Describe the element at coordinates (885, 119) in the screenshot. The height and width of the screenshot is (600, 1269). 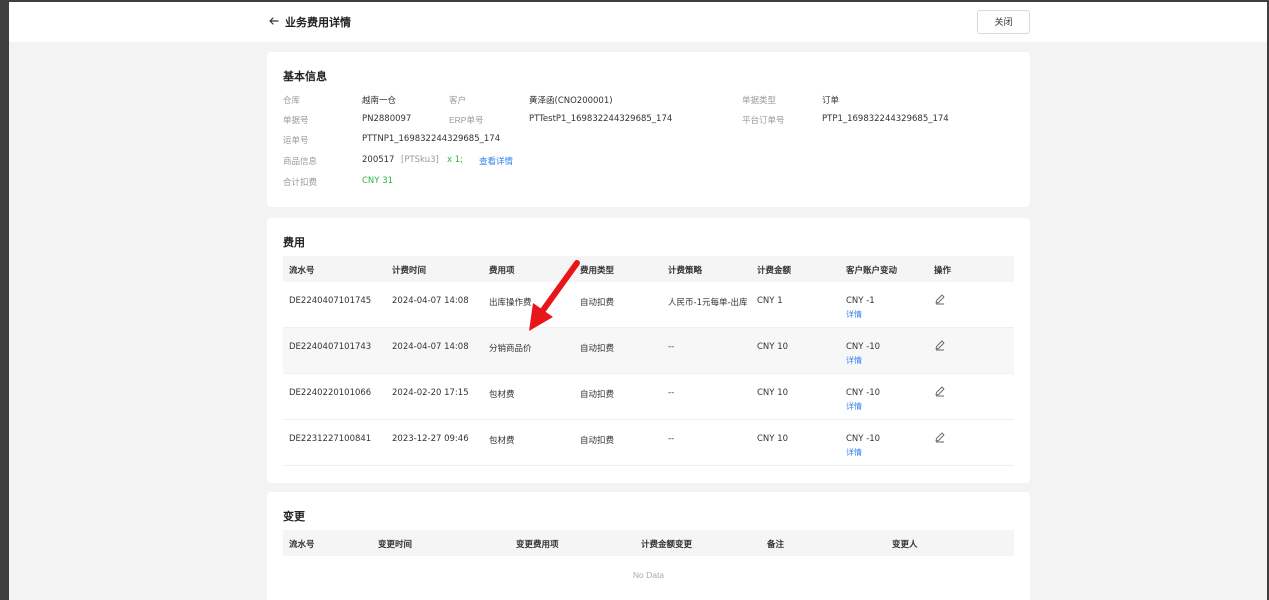
I see `platform-no-value: PTP1_169832244329685_174` at that location.